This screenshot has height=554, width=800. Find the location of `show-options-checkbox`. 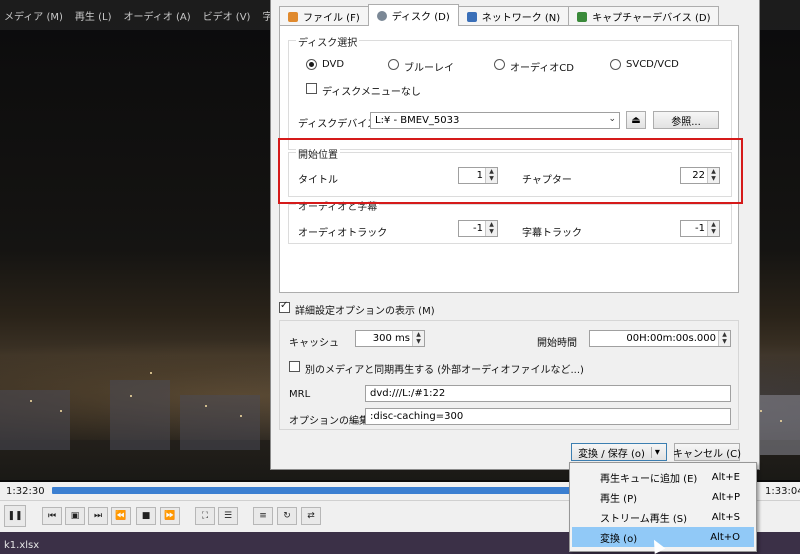

show-options-checkbox is located at coordinates (284, 306).